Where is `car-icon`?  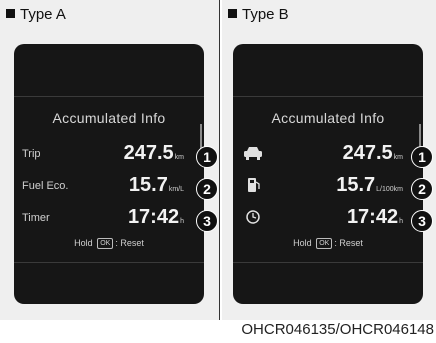 car-icon is located at coordinates (253, 153).